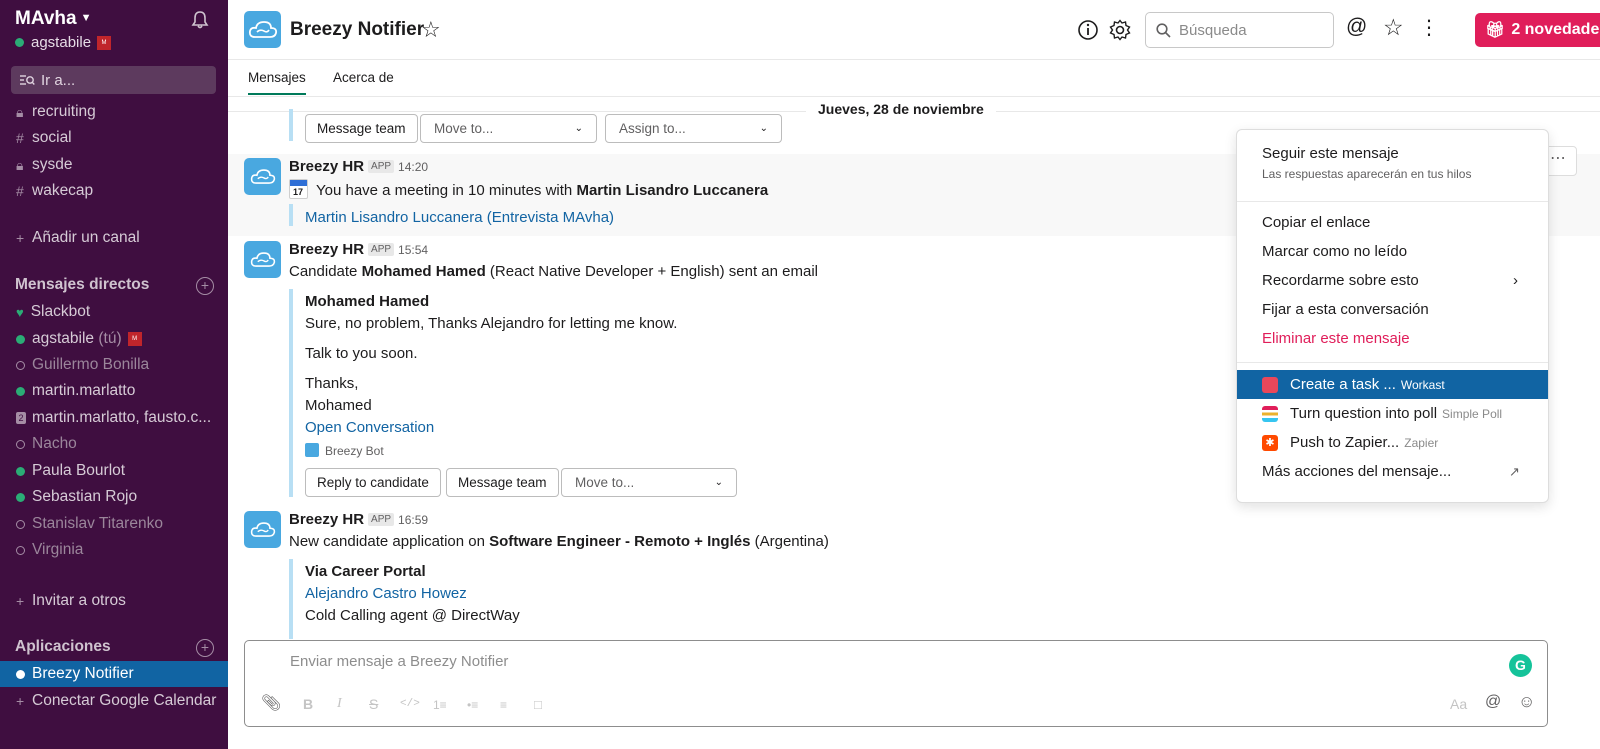 Image resolution: width=1600 pixels, height=749 pixels. I want to click on gear-icon, so click(1120, 30).